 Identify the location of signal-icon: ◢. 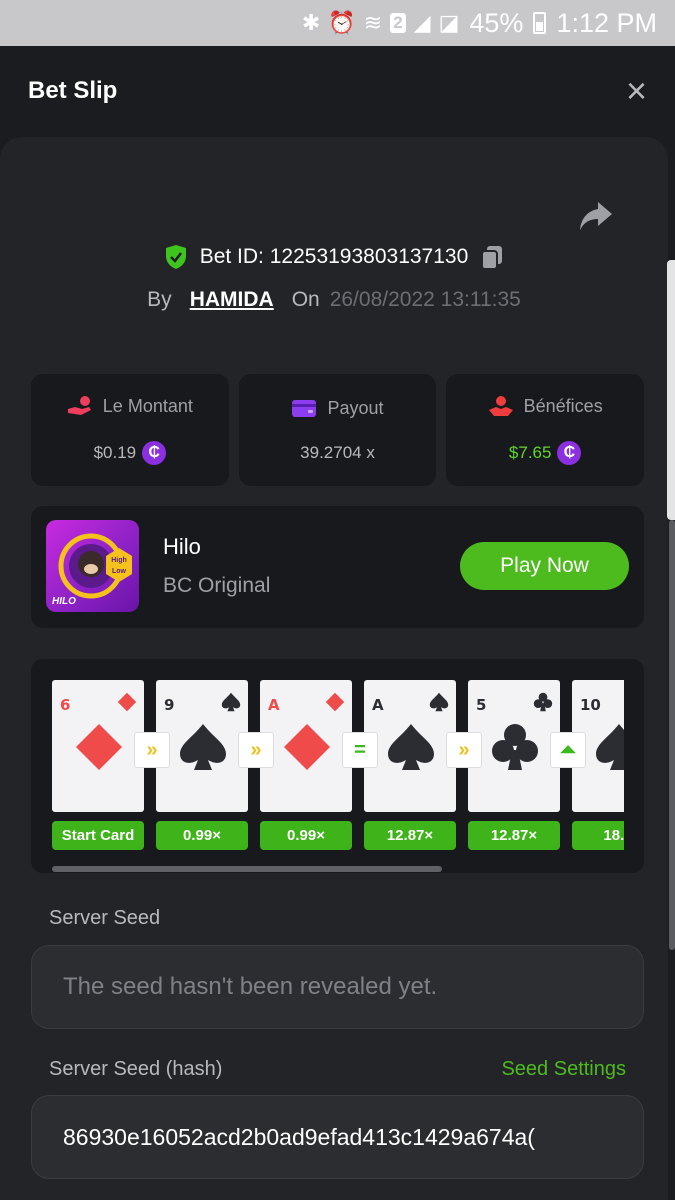
(422, 22).